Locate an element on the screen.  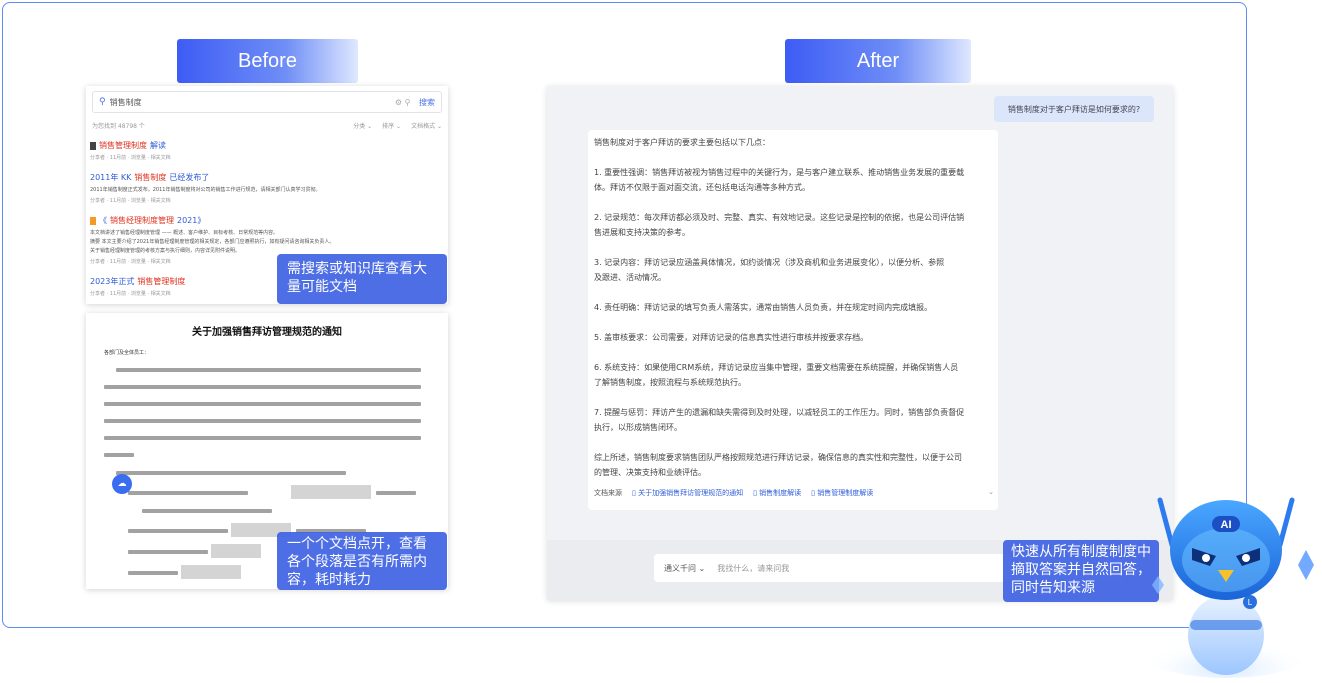
result-title: 2023年正式 is located at coordinates (112, 281).